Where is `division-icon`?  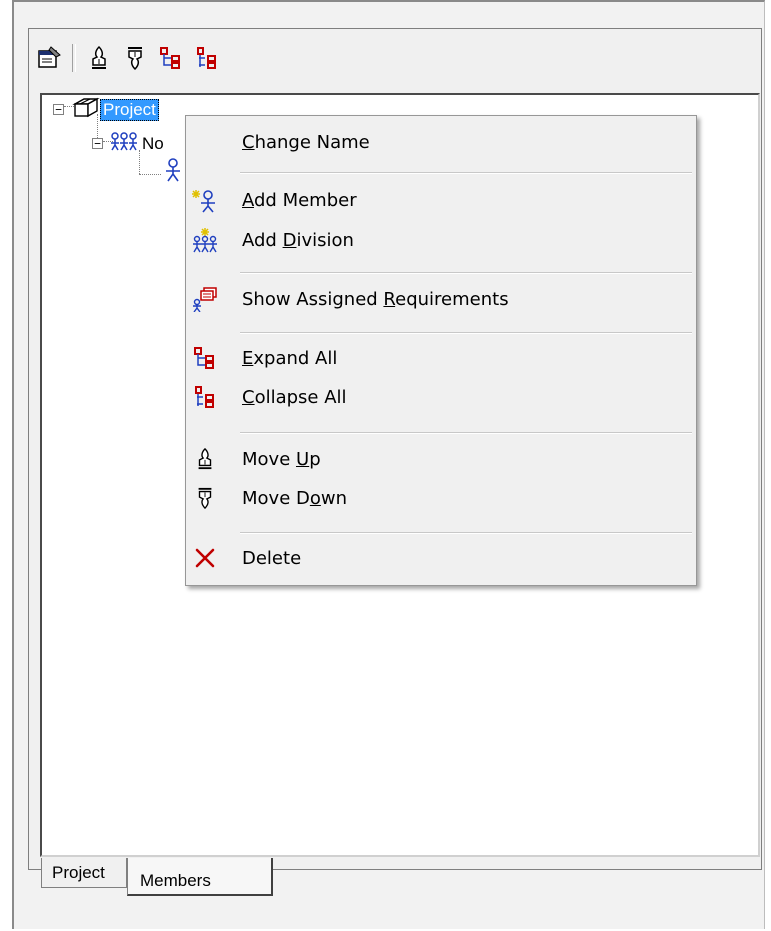 division-icon is located at coordinates (124, 143).